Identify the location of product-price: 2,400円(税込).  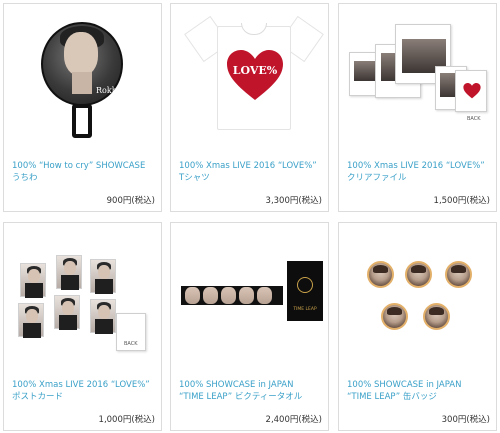
(293, 420).